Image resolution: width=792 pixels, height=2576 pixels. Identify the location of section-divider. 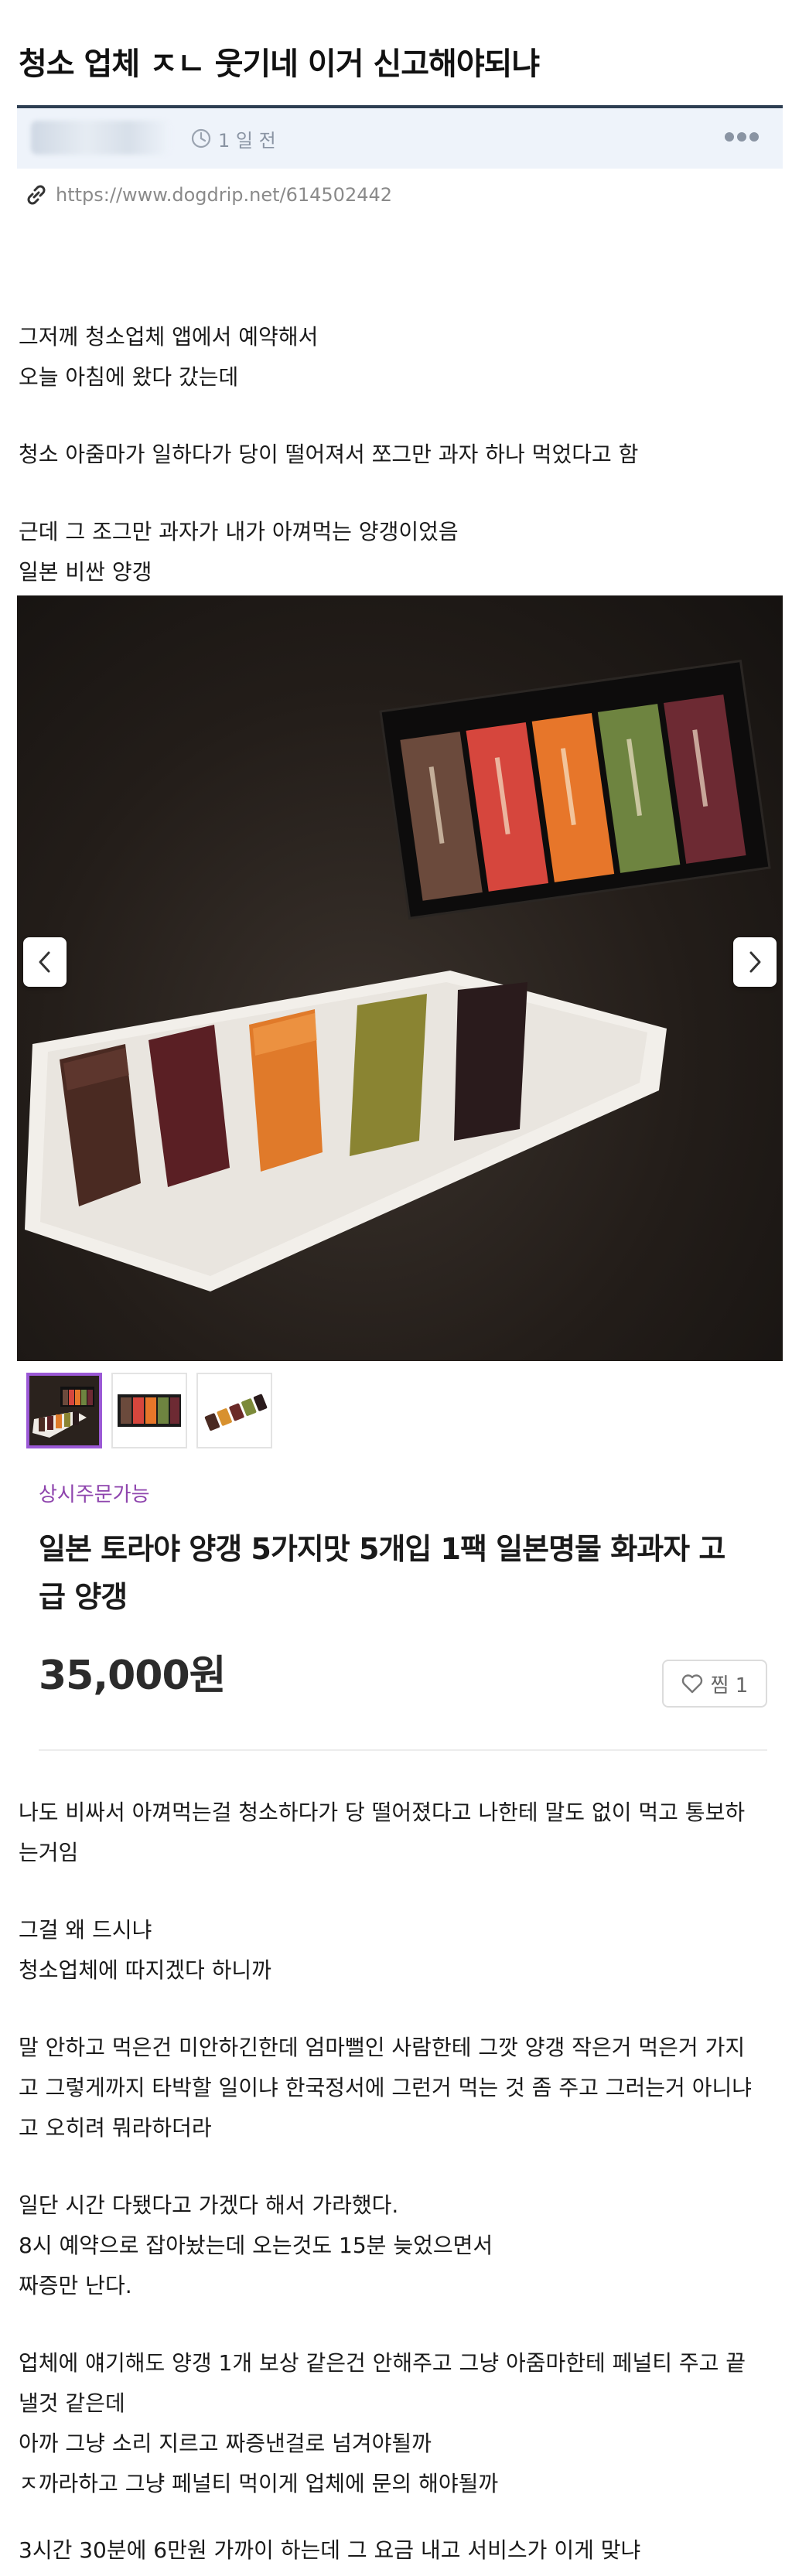
(403, 1750).